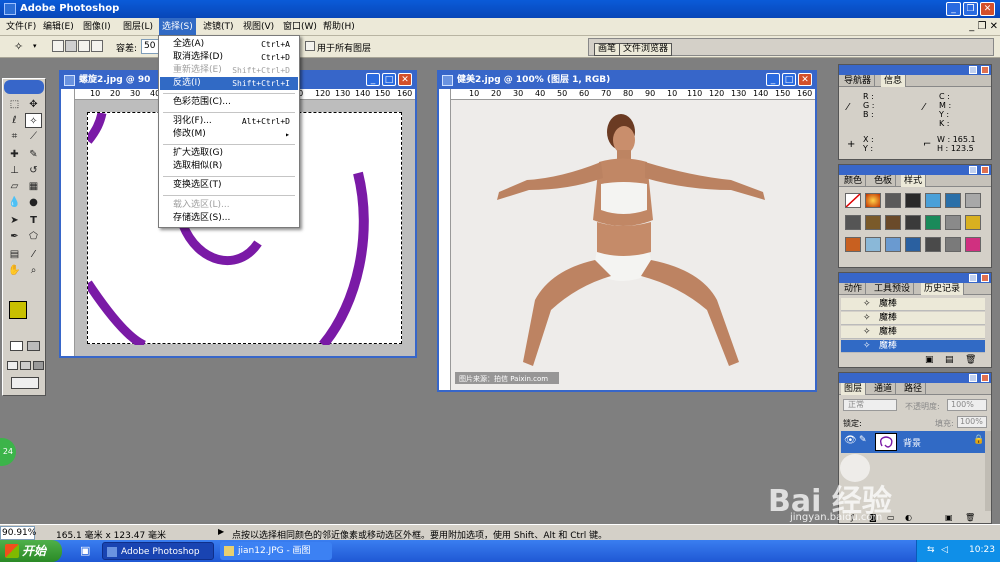 The width and height of the screenshot is (1000, 562). Describe the element at coordinates (85, 550) in the screenshot. I see `show-desktop-icon: ▣` at that location.